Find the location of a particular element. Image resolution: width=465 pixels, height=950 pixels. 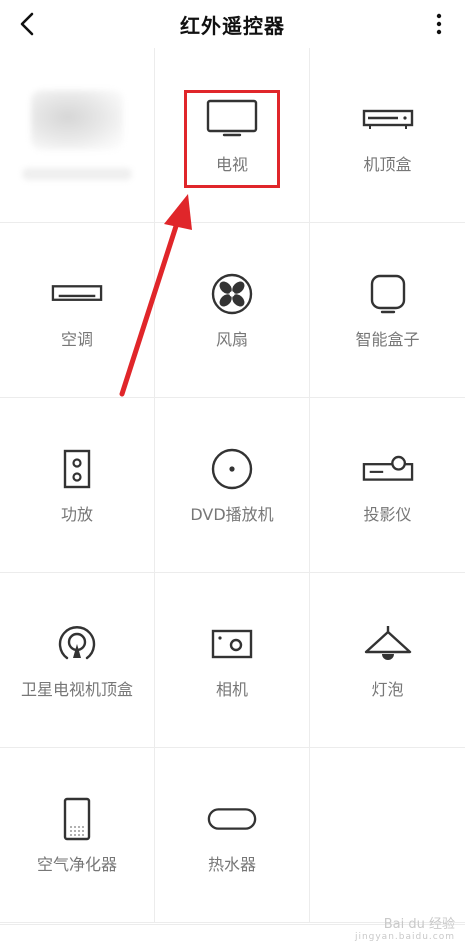

camera-icon is located at coordinates (232, 644).